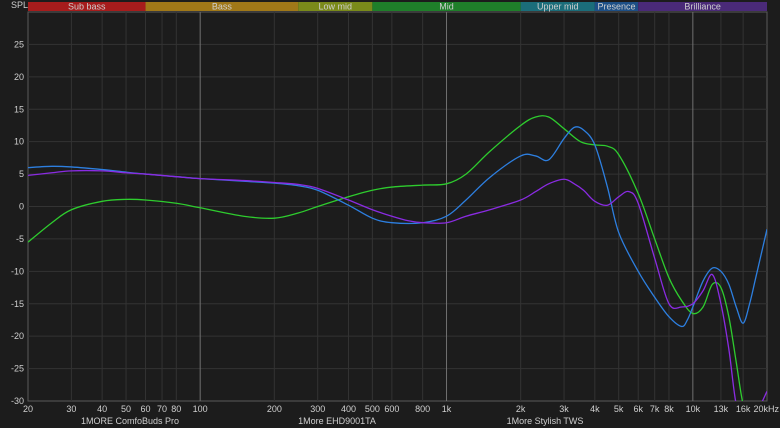 The height and width of the screenshot is (428, 780). I want to click on y-tick-label: 5, so click(21, 174).